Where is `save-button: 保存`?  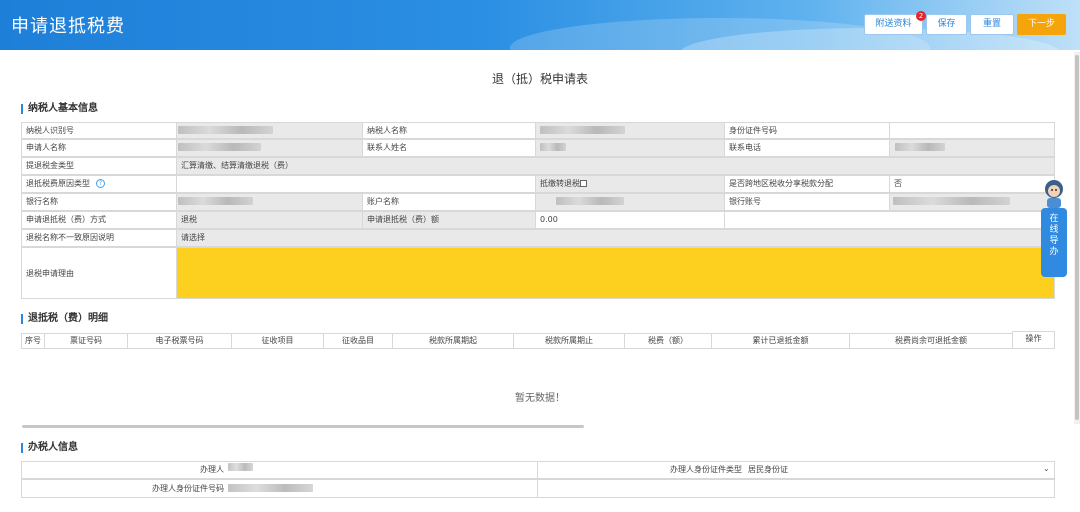
save-button: 保存 is located at coordinates (946, 24).